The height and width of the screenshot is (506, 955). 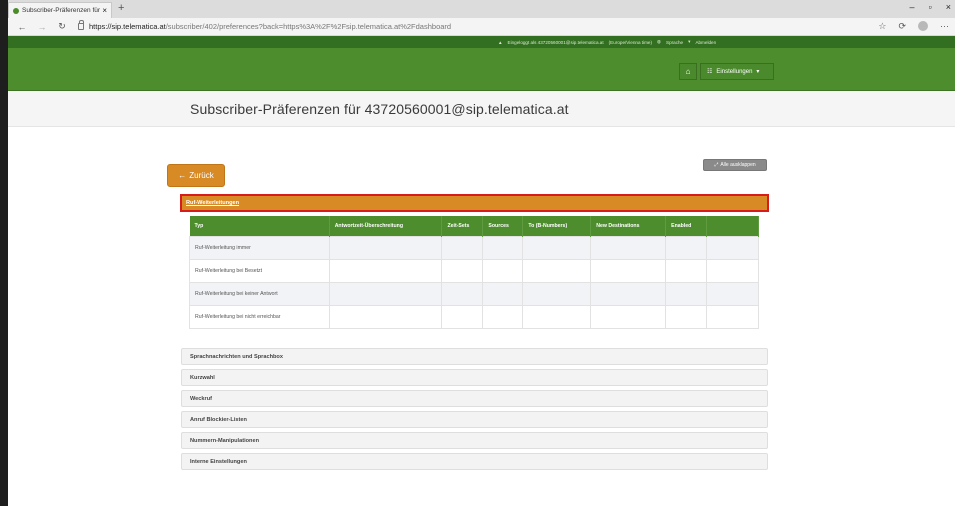 What do you see at coordinates (474, 203) in the screenshot?
I see `panel-header-call-forwarding: Ruf-Weiterleitungen` at bounding box center [474, 203].